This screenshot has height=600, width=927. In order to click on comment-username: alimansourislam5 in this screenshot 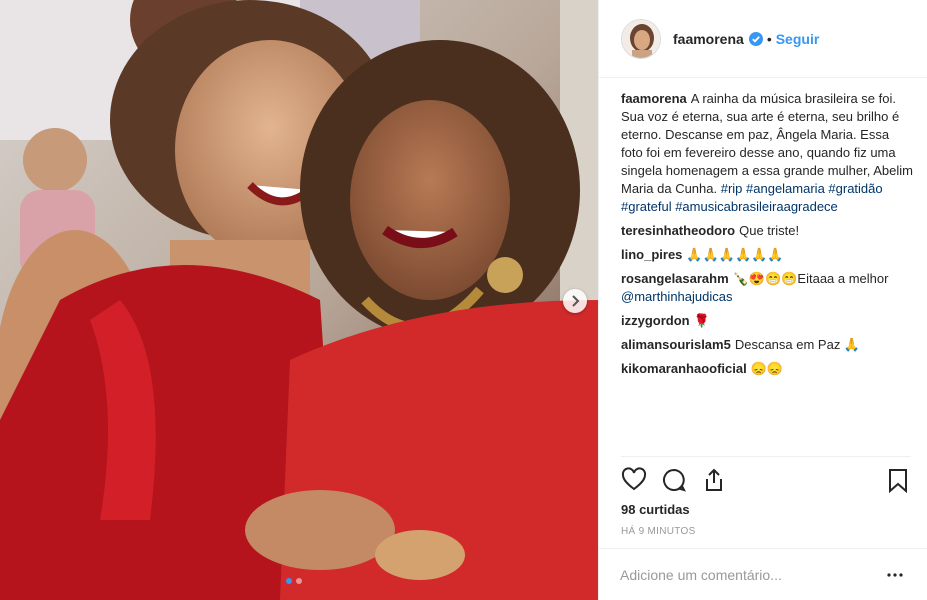, I will do `click(676, 344)`.